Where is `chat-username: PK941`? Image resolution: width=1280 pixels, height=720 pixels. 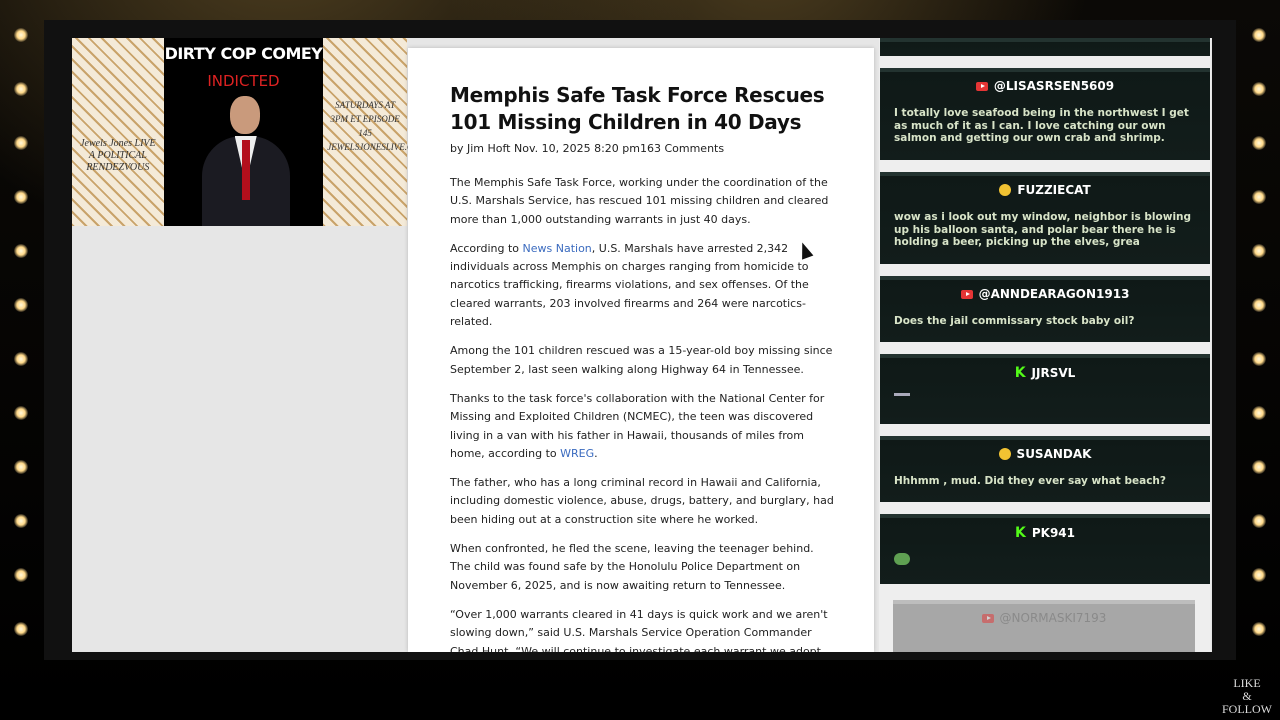
chat-username: PK941 is located at coordinates (1053, 533).